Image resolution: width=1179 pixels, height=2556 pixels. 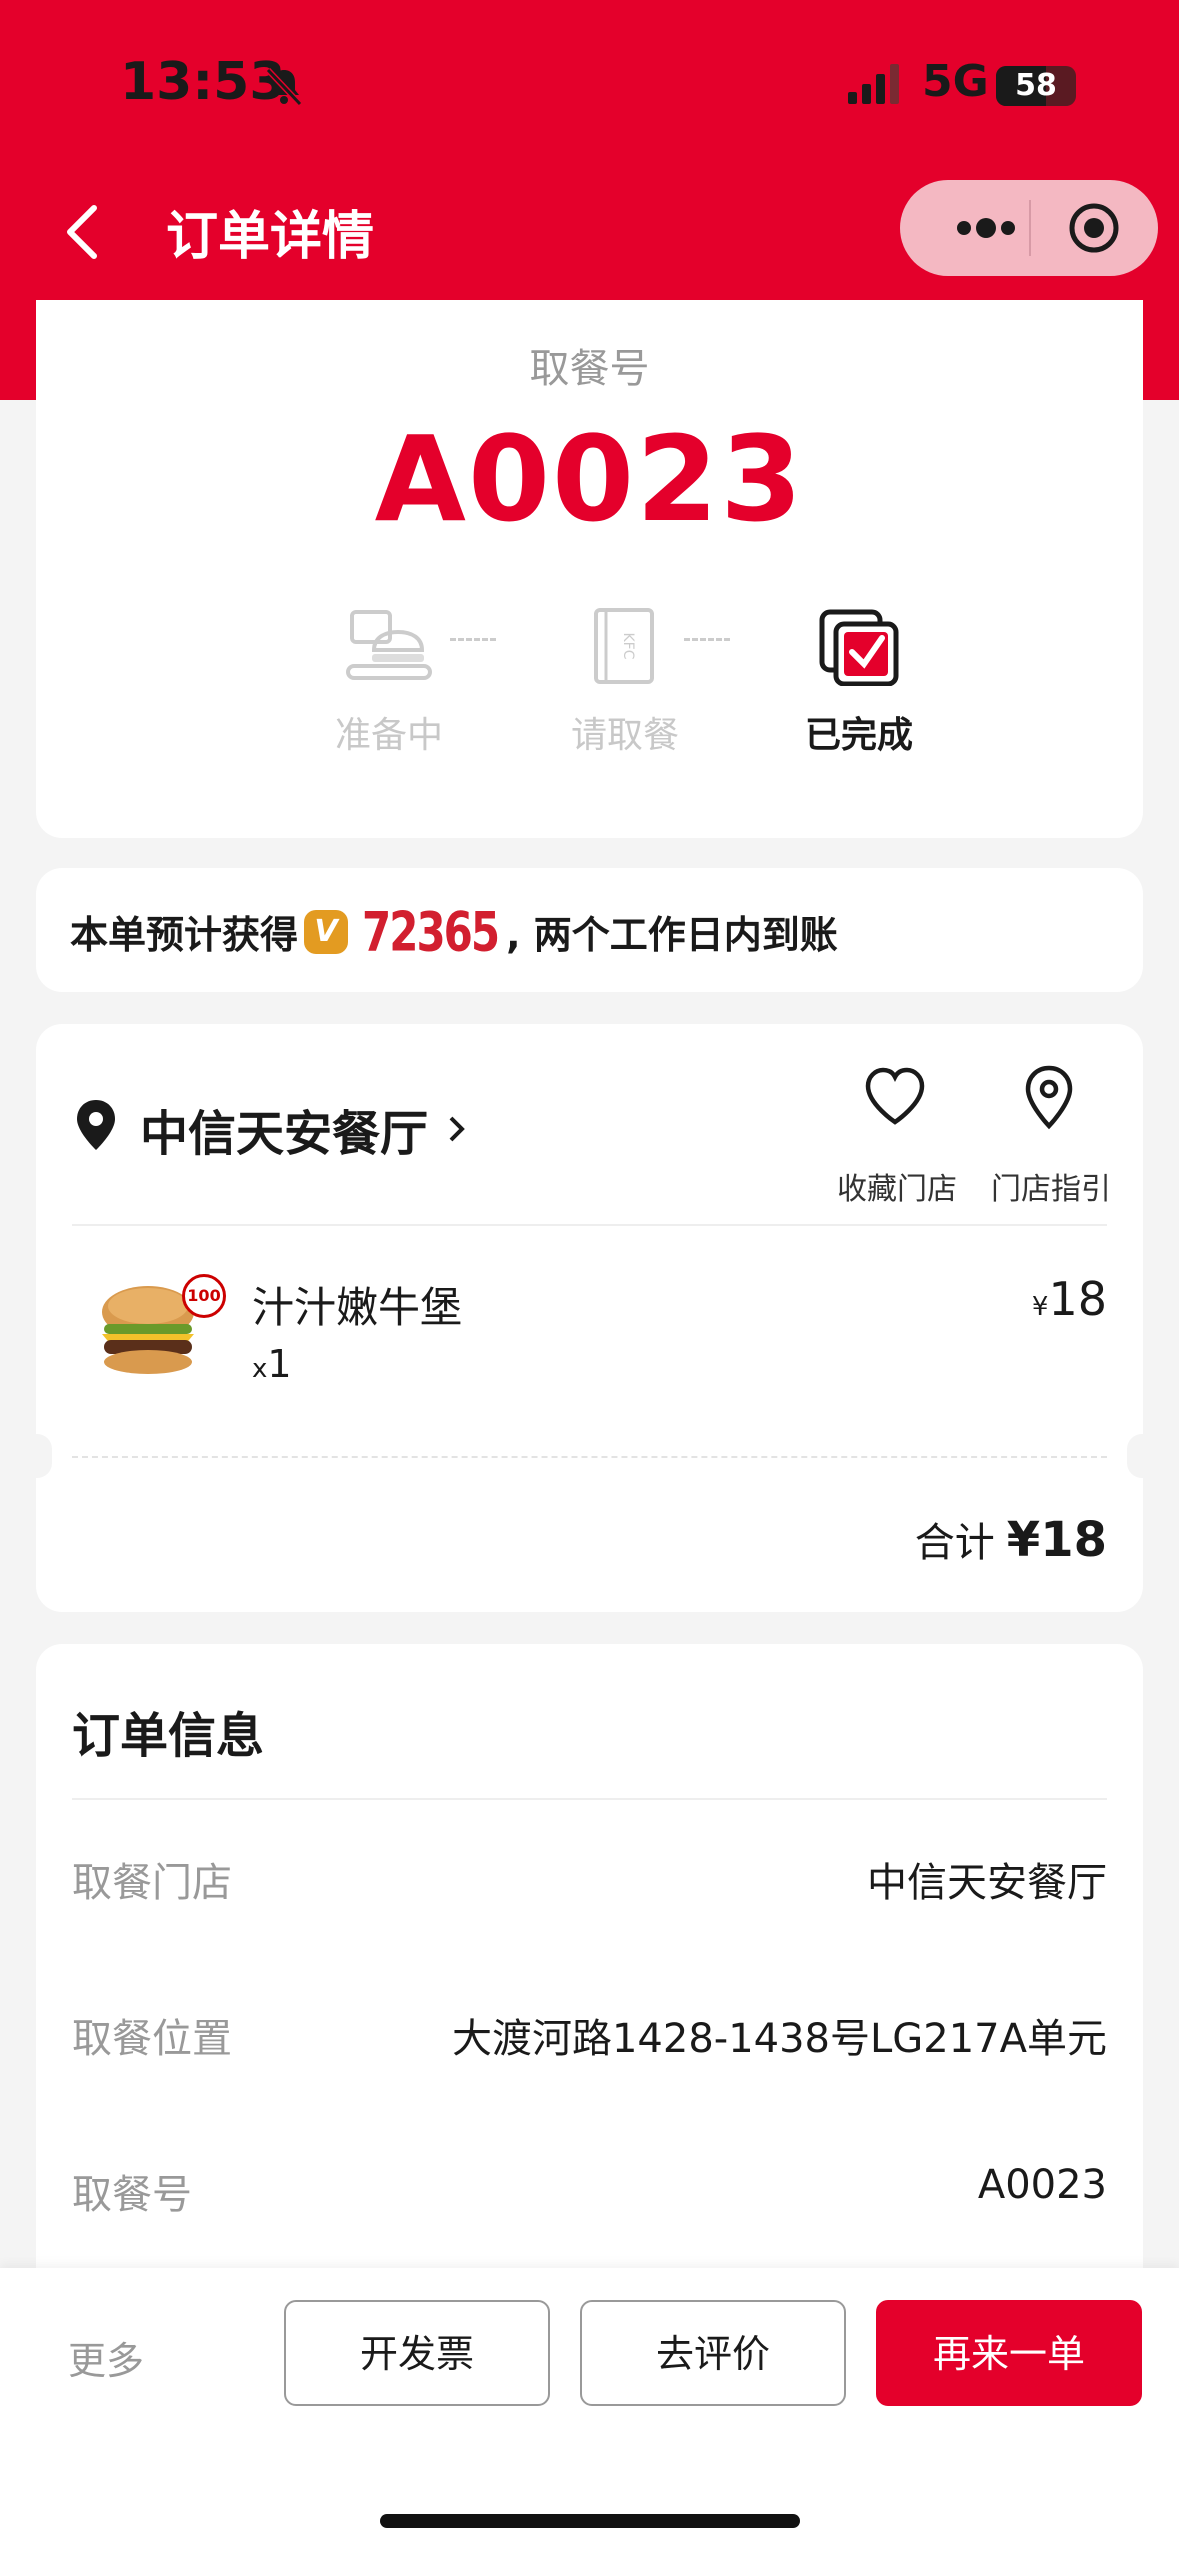 I want to click on battery-level: 58, so click(x=1036, y=85).